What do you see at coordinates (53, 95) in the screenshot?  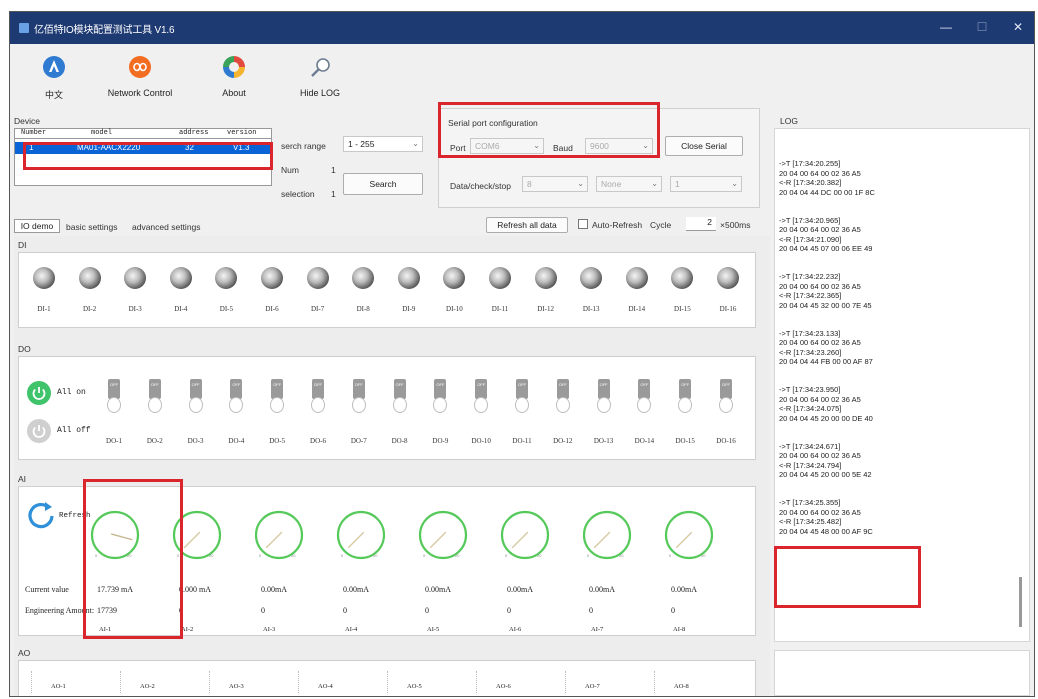 I see `language-label: 中文` at bounding box center [53, 95].